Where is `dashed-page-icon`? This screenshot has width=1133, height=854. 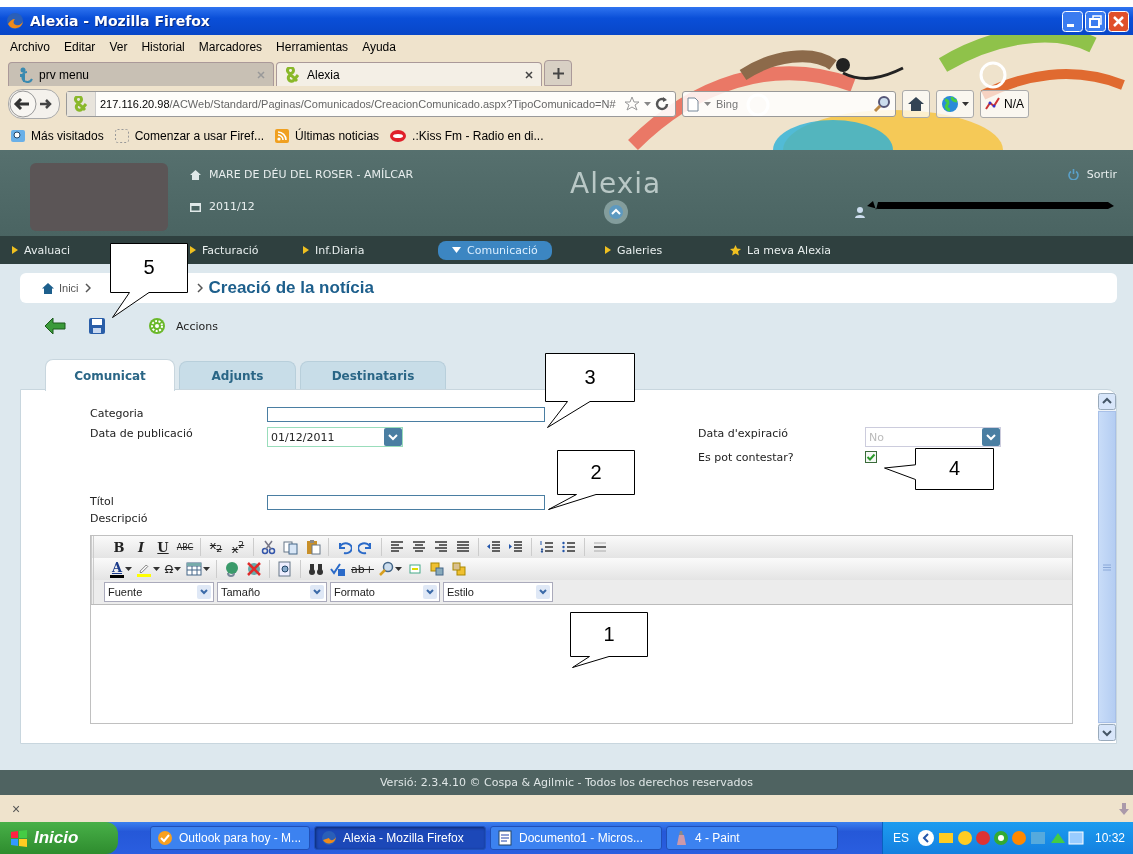
dashed-page-icon is located at coordinates (121, 136).